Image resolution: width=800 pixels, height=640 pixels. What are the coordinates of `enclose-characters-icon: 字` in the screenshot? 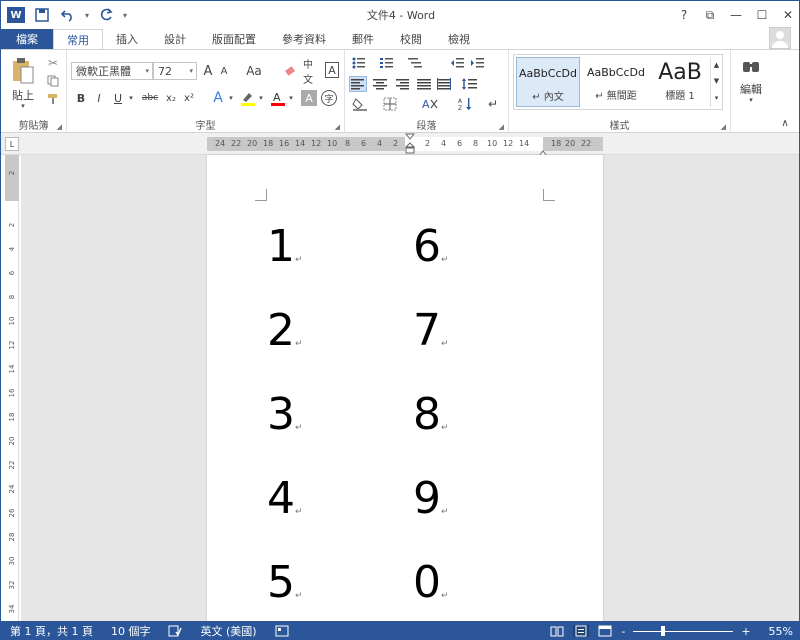 It's located at (329, 98).